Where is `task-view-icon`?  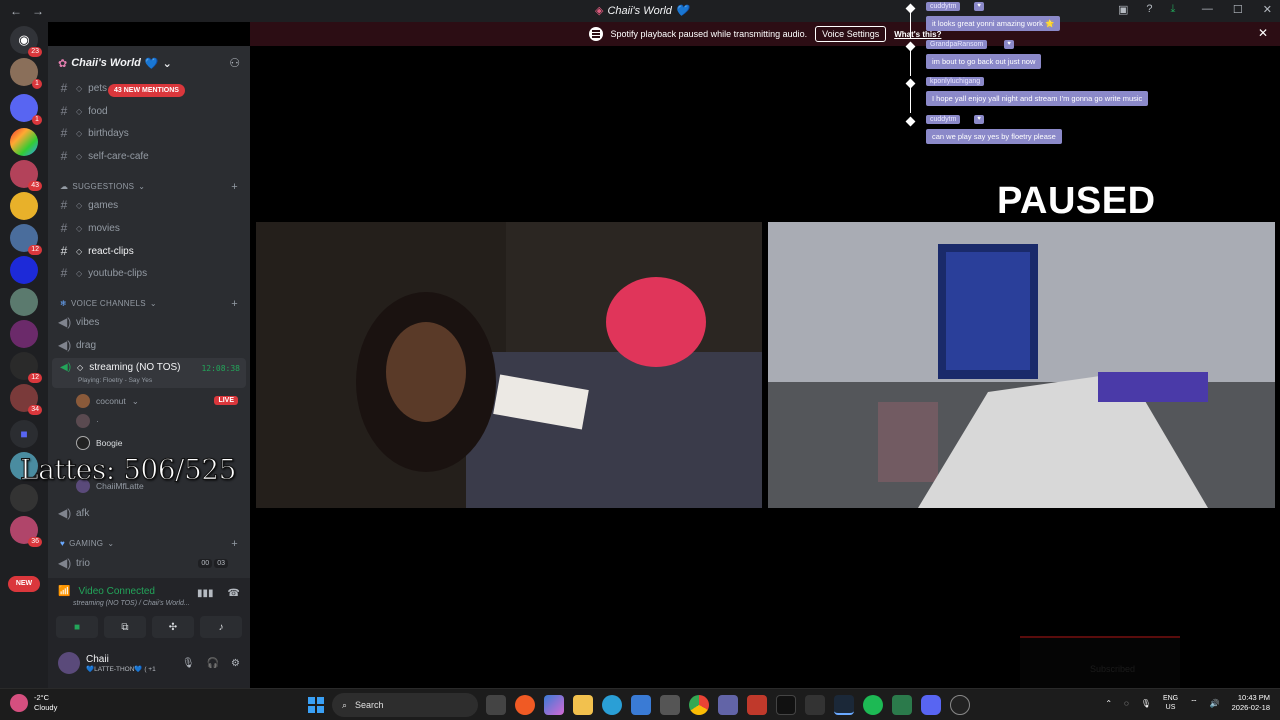
task-view-icon is located at coordinates (496, 705).